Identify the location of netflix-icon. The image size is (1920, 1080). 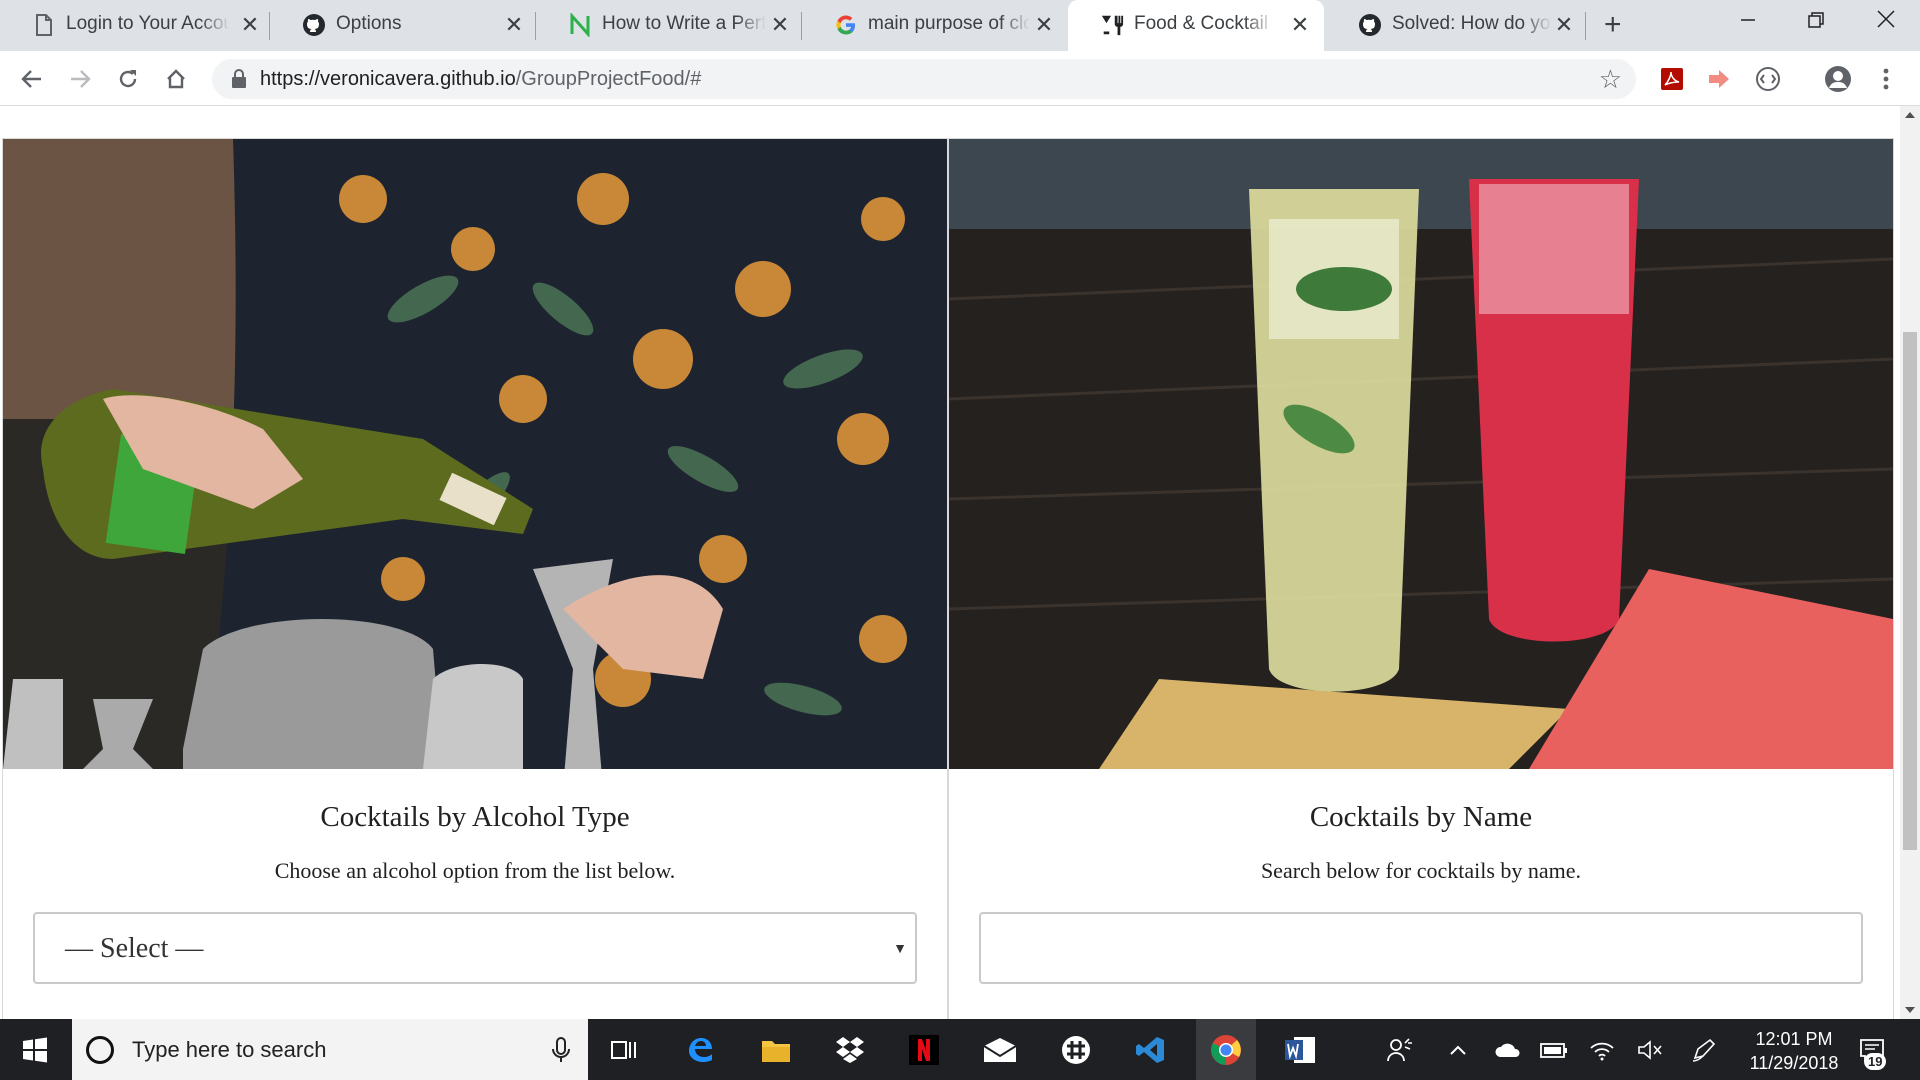
(924, 1049).